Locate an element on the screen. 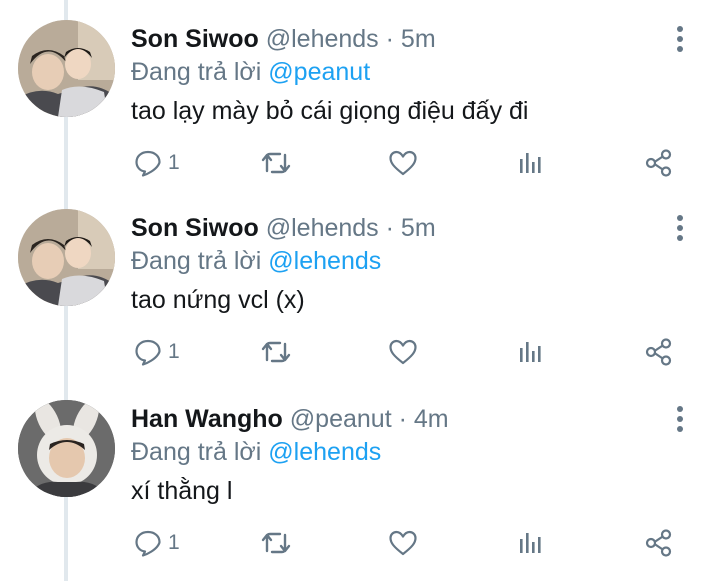  timestamp: 4m is located at coordinates (431, 419).